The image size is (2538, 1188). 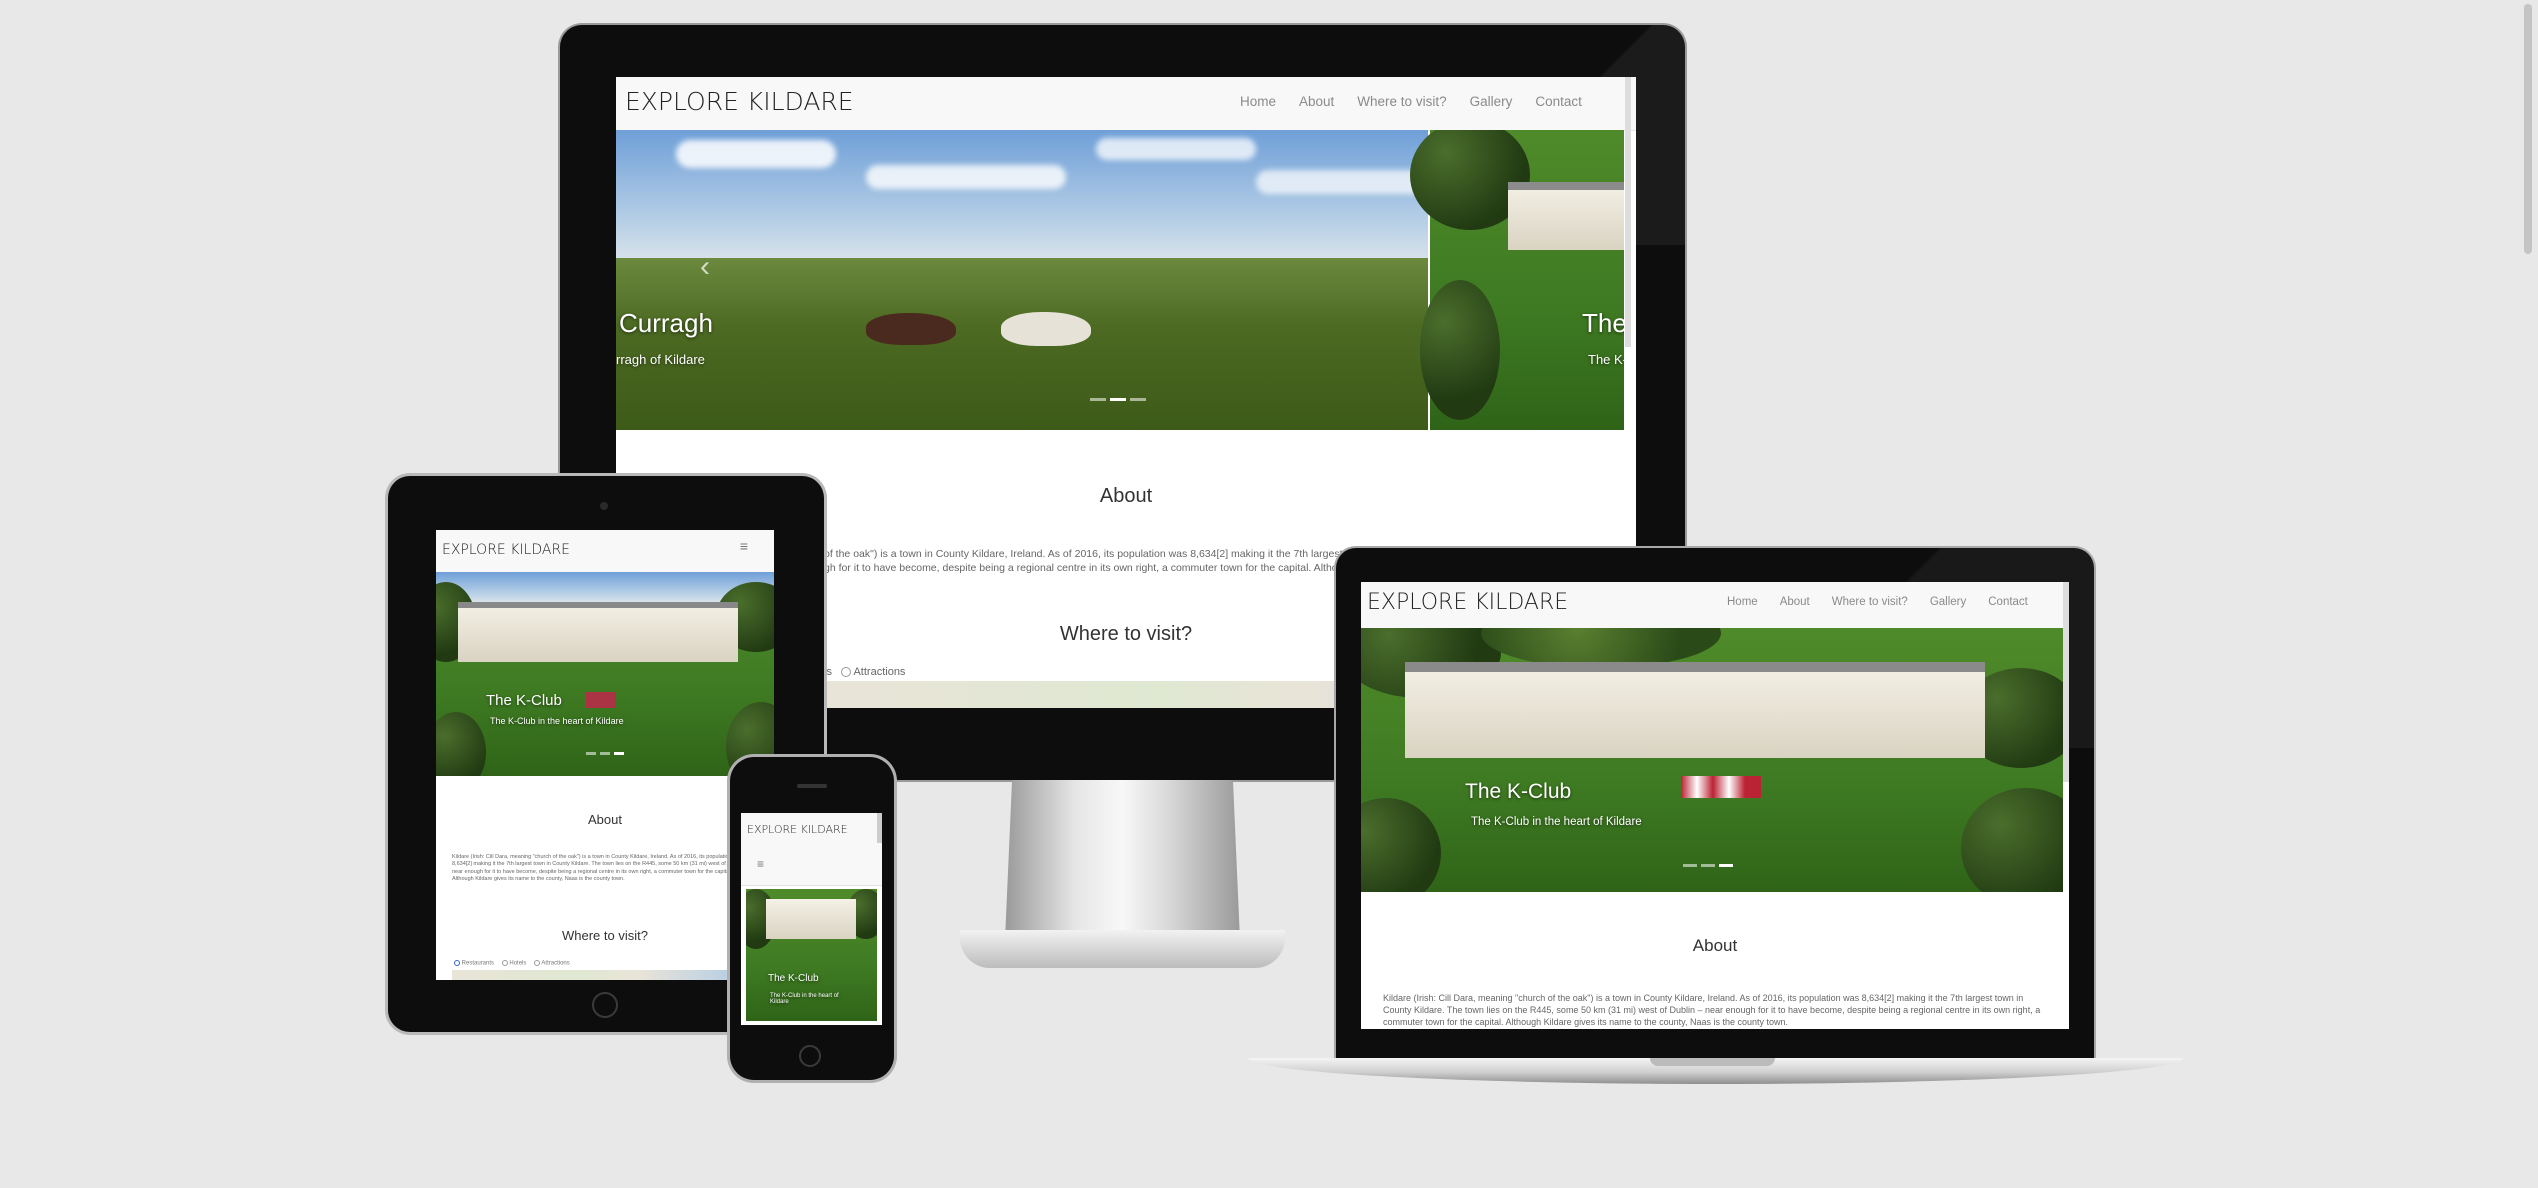 What do you see at coordinates (605, 935) in the screenshot?
I see `where-to-visit-heading: Where to visit?` at bounding box center [605, 935].